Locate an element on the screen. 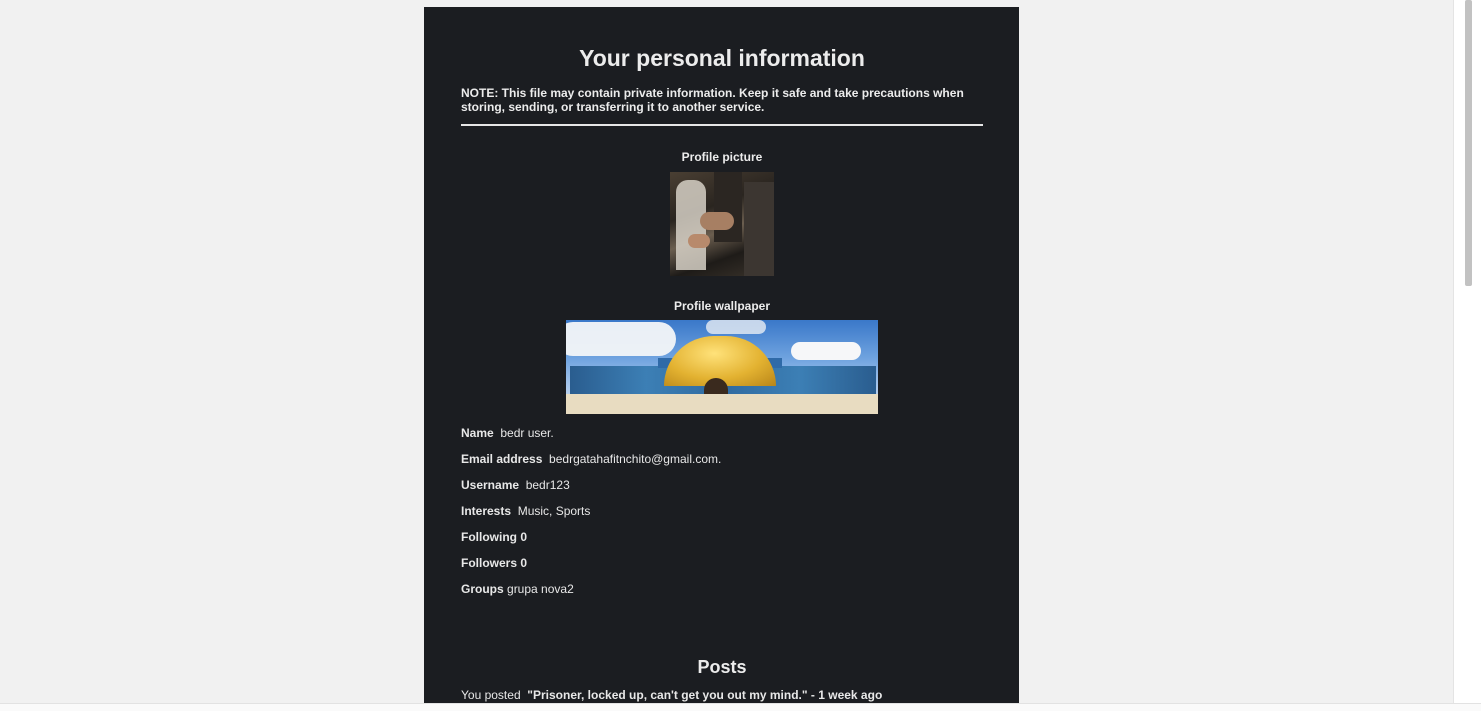 The width and height of the screenshot is (1481, 711). field-followers: Followers 0 is located at coordinates (494, 563).